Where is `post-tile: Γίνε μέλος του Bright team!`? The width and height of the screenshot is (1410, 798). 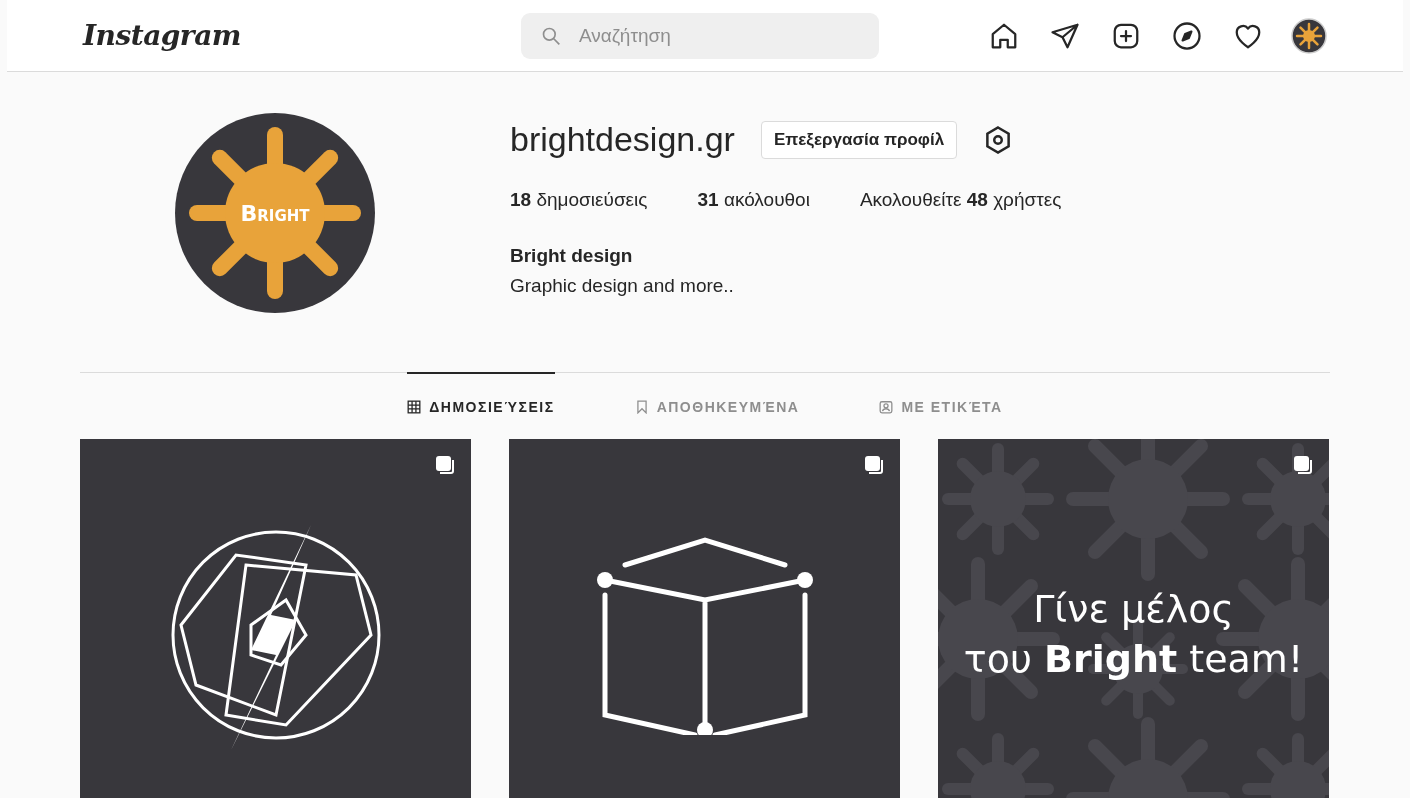 post-tile: Γίνε μέλος του Bright team! is located at coordinates (1133, 618).